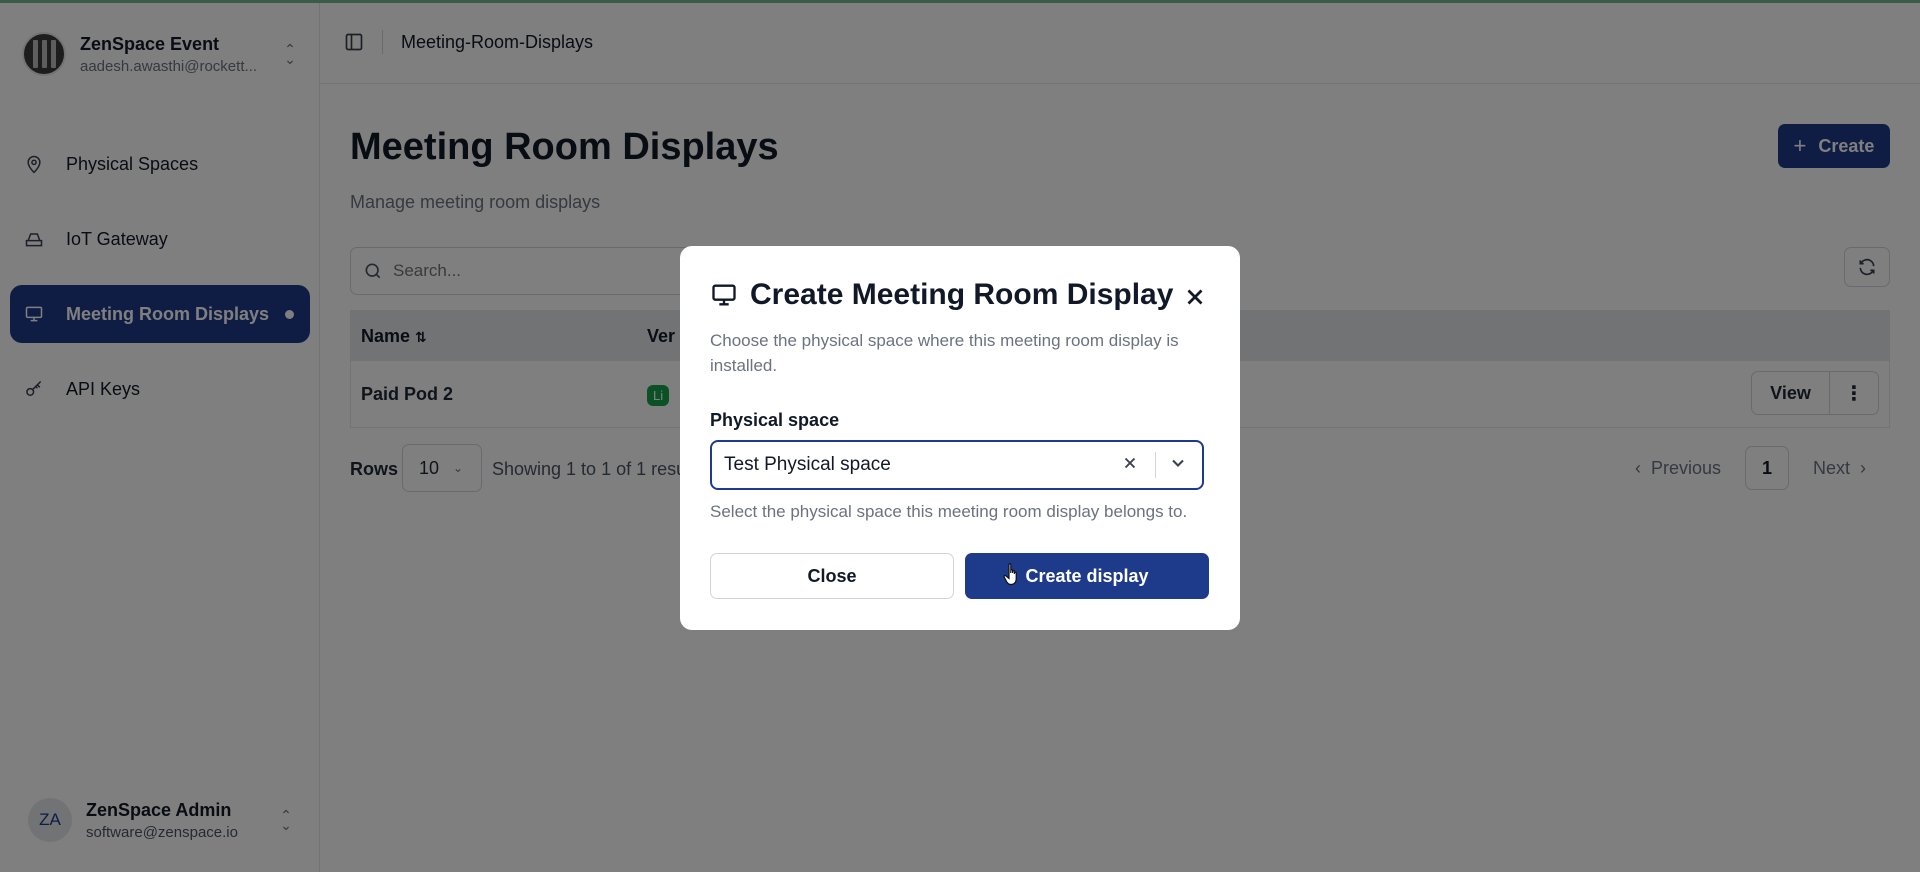  Describe the element at coordinates (1180, 465) in the screenshot. I see `chevron-down-icon` at that location.